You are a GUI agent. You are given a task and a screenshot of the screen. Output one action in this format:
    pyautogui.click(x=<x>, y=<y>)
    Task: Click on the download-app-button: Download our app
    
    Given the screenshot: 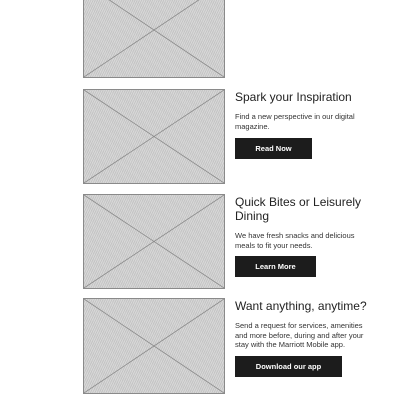 What is the action you would take?
    pyautogui.click(x=288, y=366)
    